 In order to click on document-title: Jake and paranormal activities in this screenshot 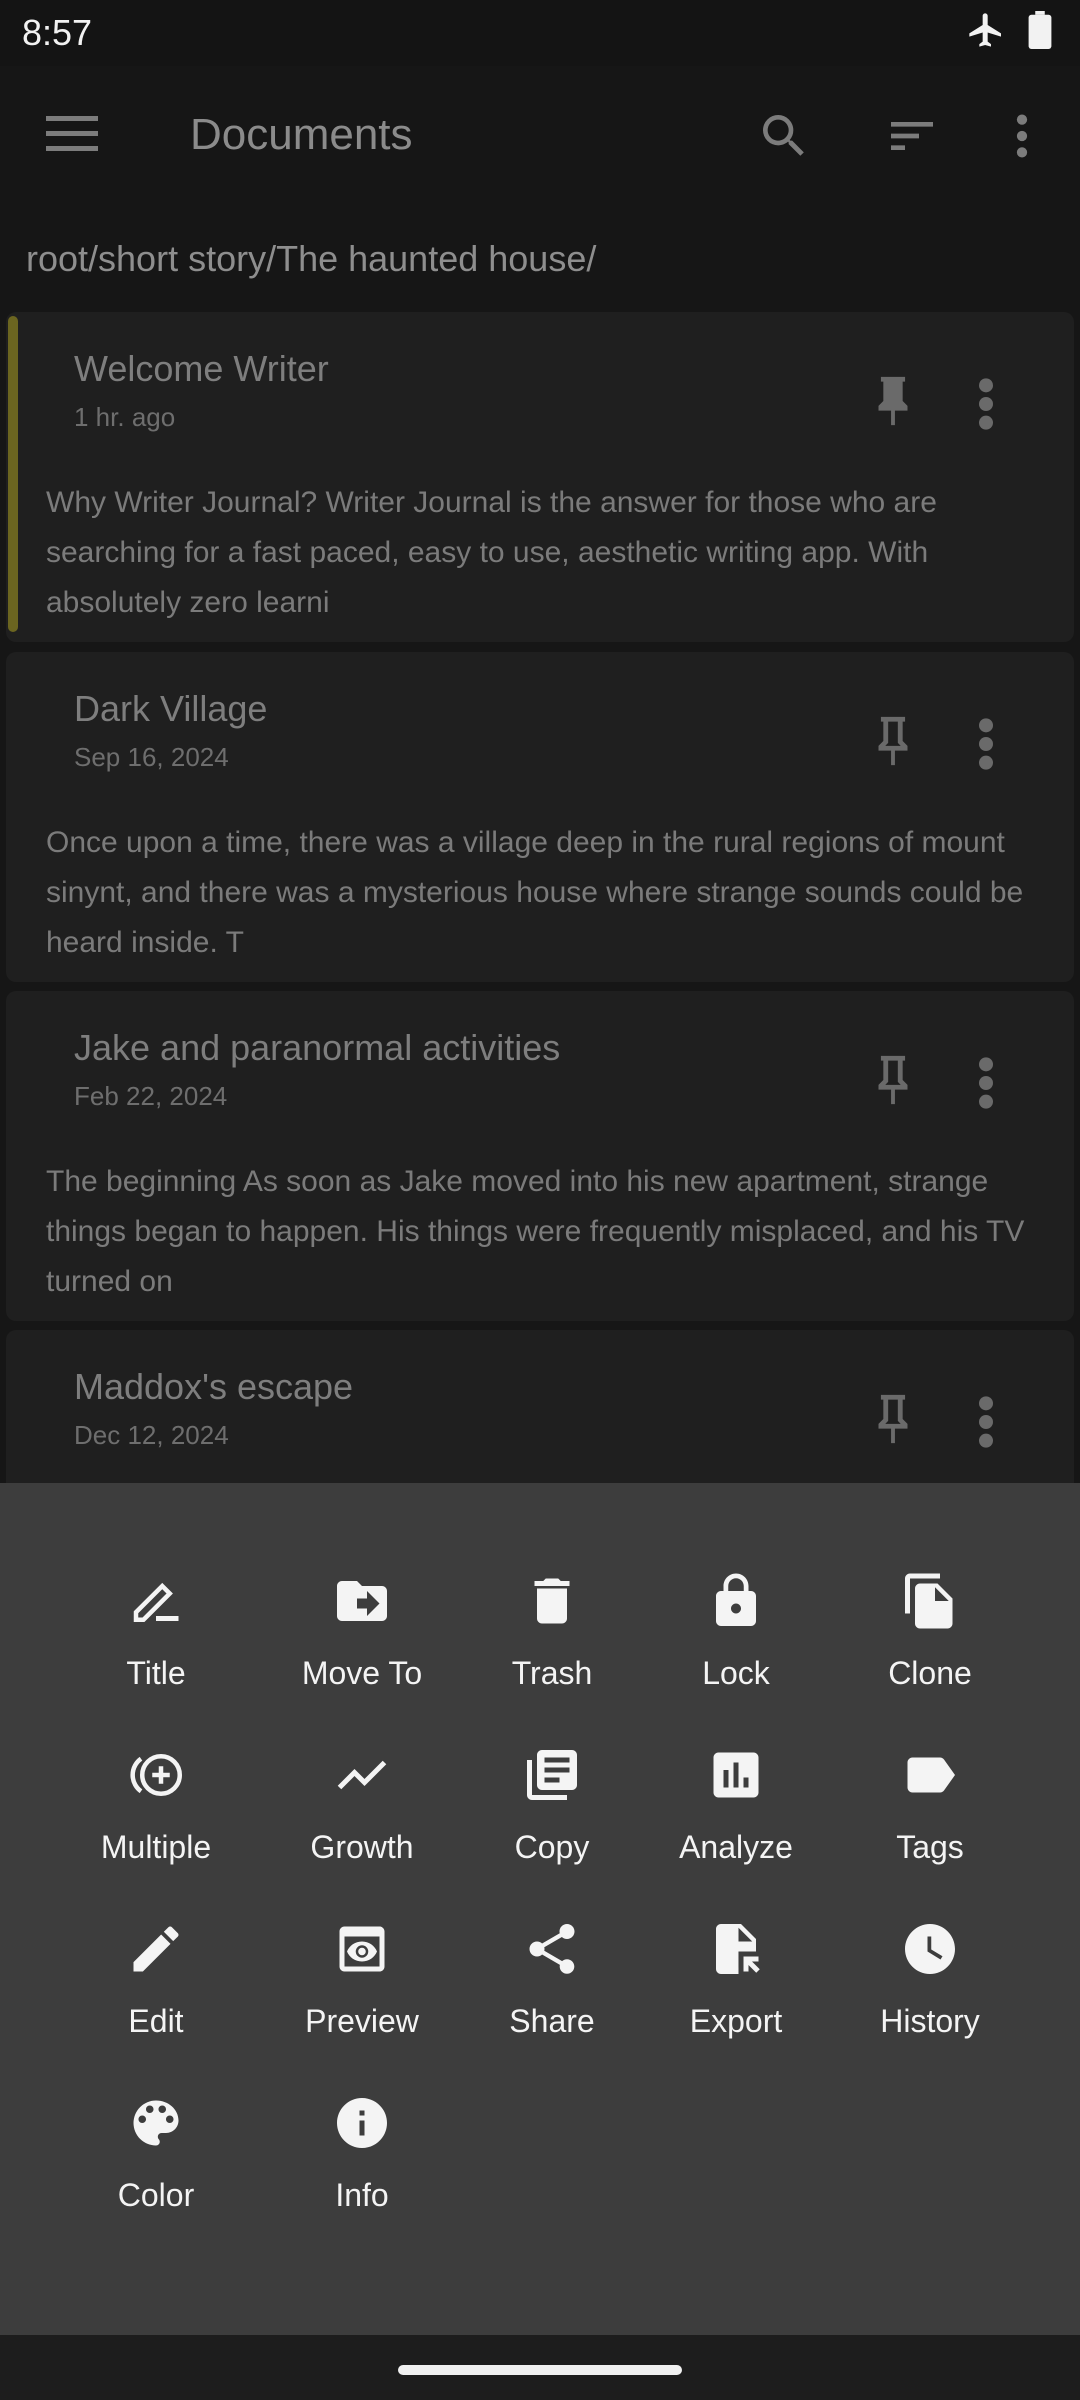, I will do `click(317, 1047)`.